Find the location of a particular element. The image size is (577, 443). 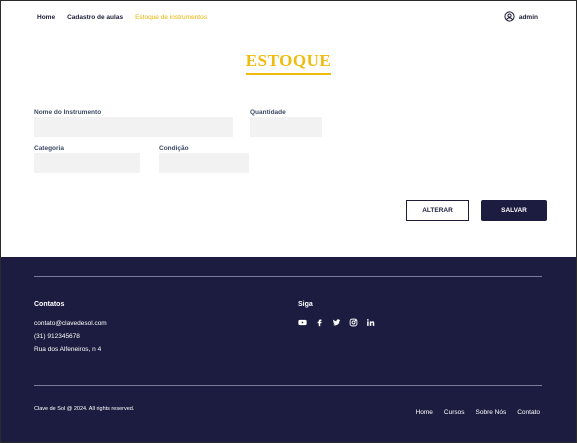

contact-address: Rua dos Alfeneiros, n 4 is located at coordinates (68, 349).